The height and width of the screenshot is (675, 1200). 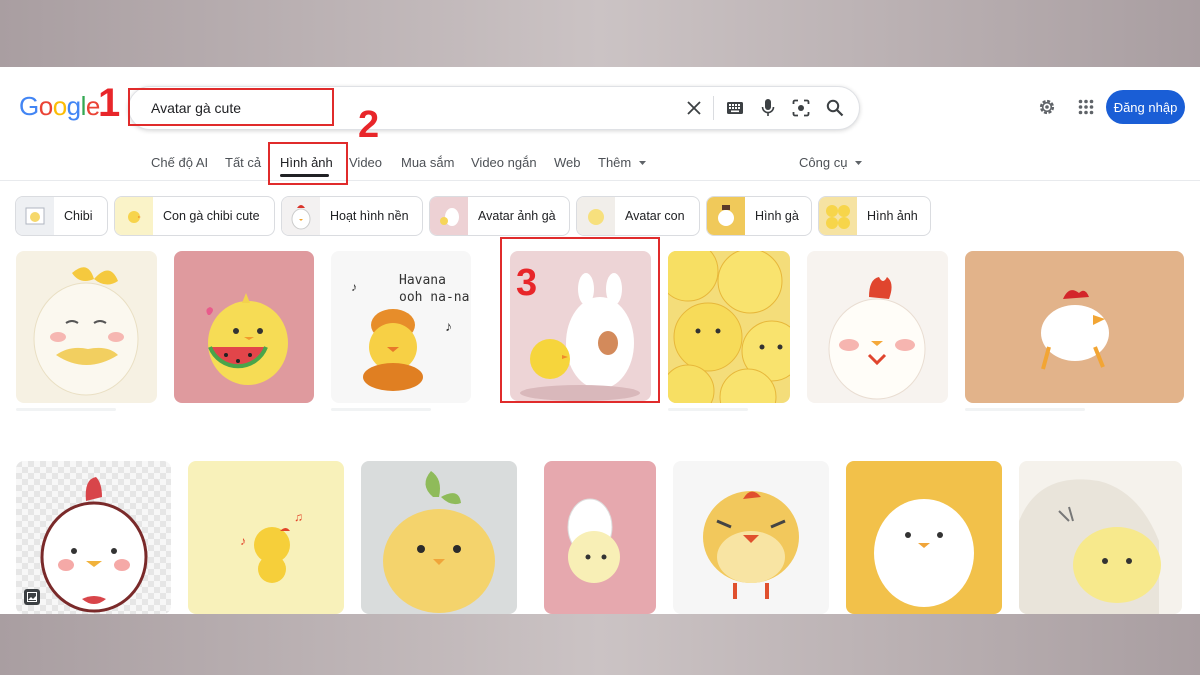 I want to click on step-marker-1: 1, so click(x=109, y=103).